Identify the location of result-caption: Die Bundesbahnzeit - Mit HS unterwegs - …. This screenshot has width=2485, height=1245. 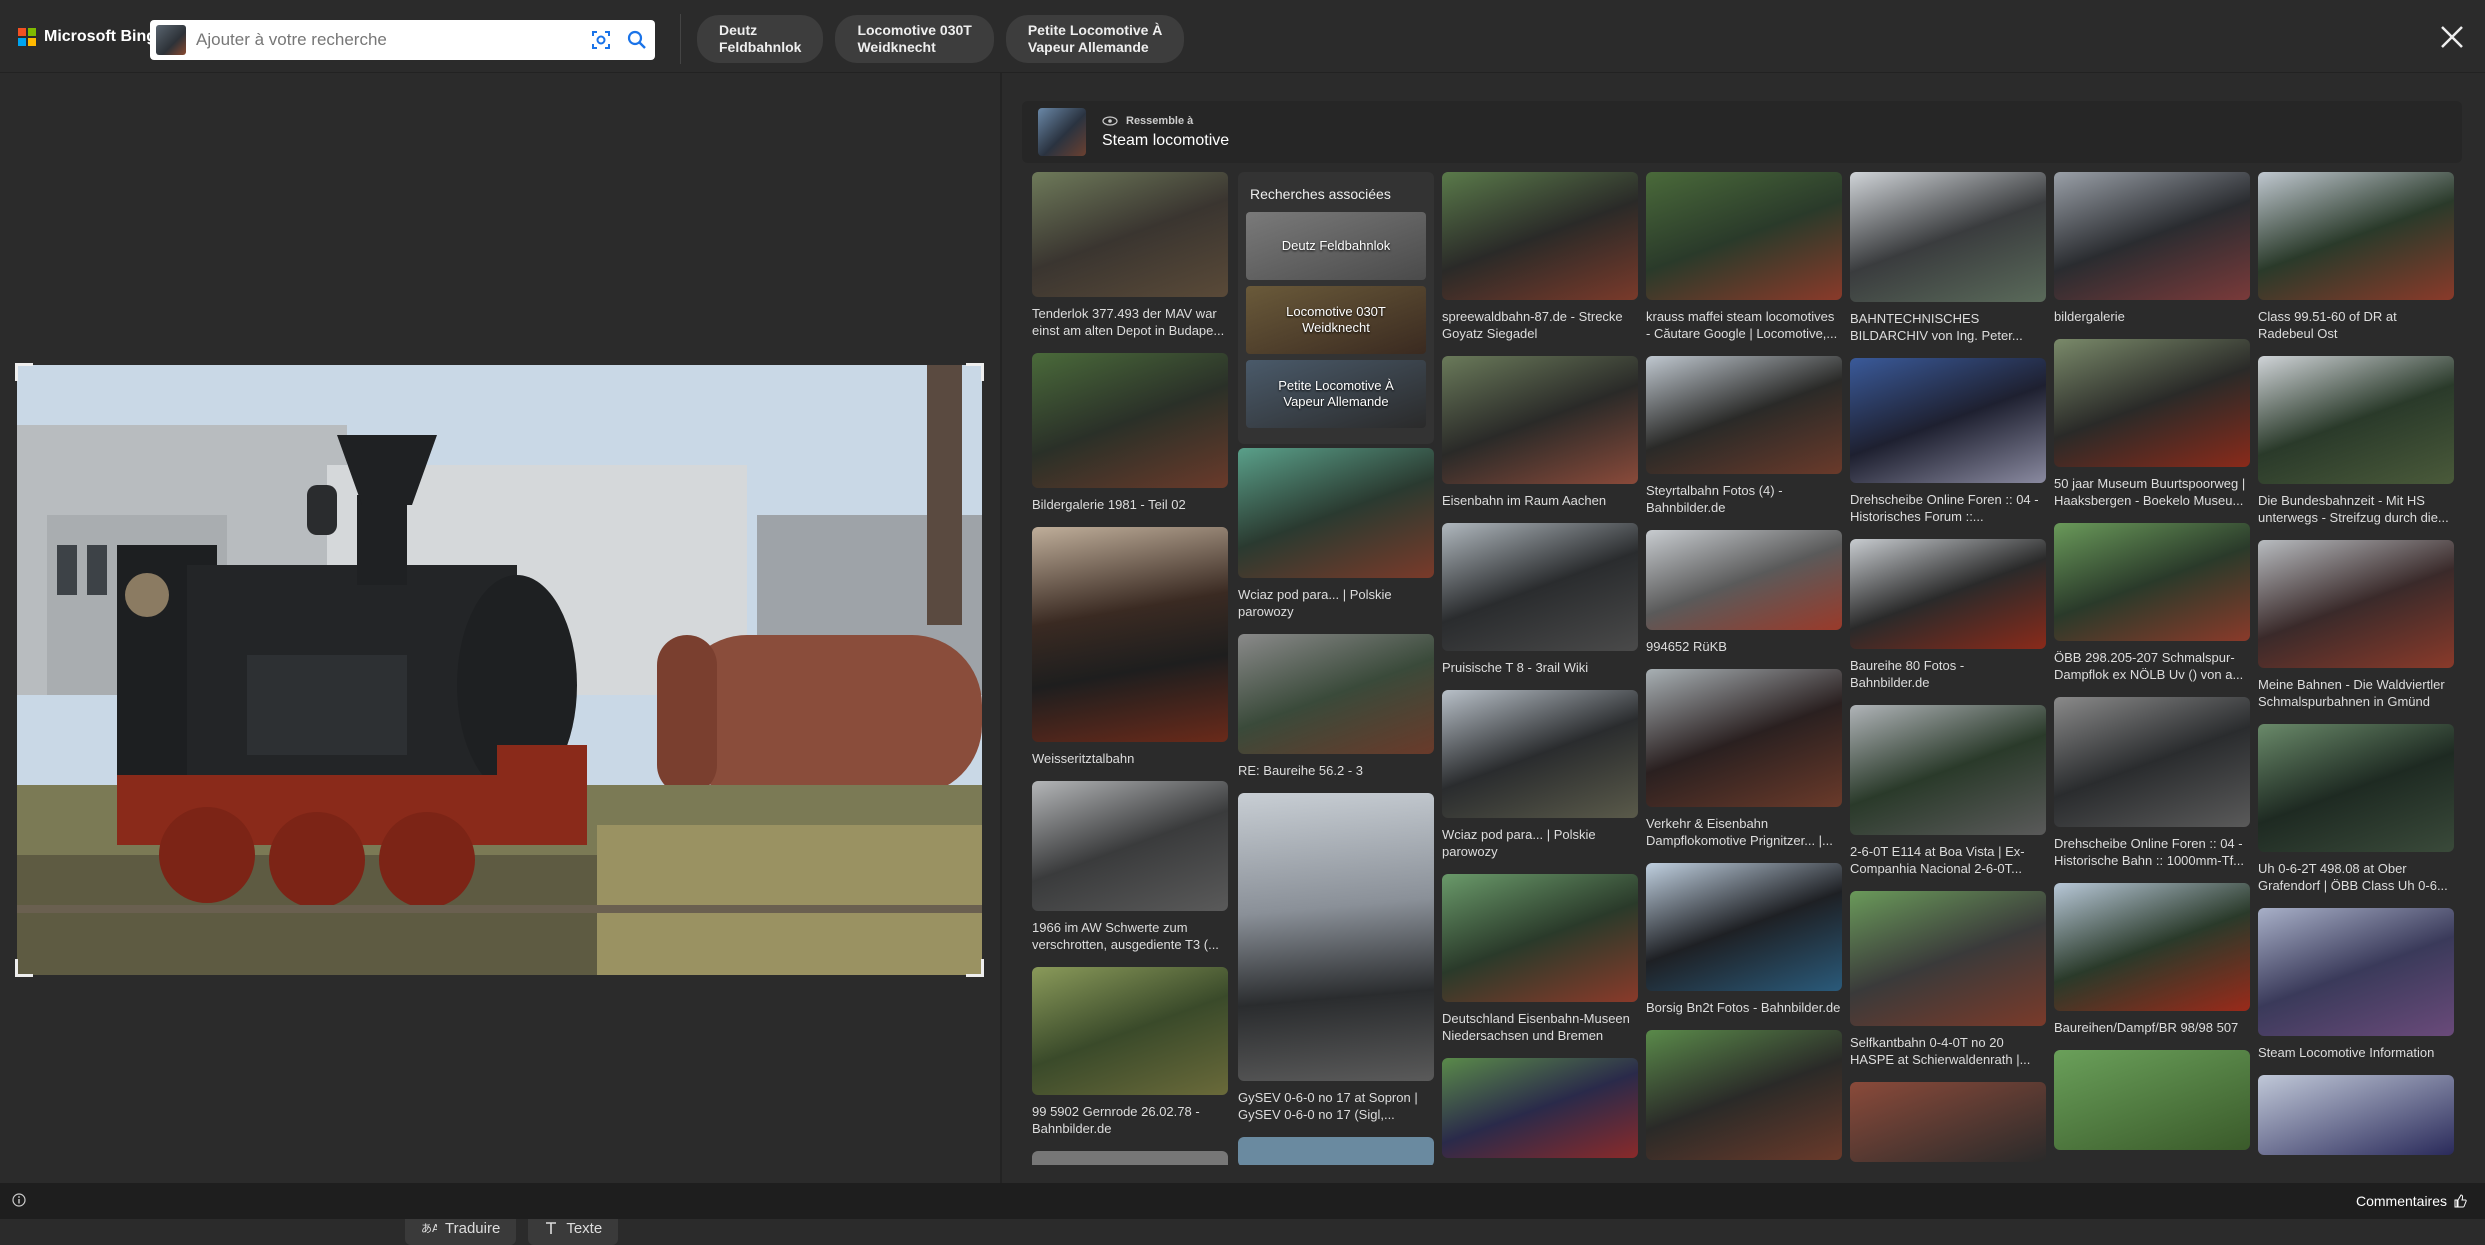
(2353, 509).